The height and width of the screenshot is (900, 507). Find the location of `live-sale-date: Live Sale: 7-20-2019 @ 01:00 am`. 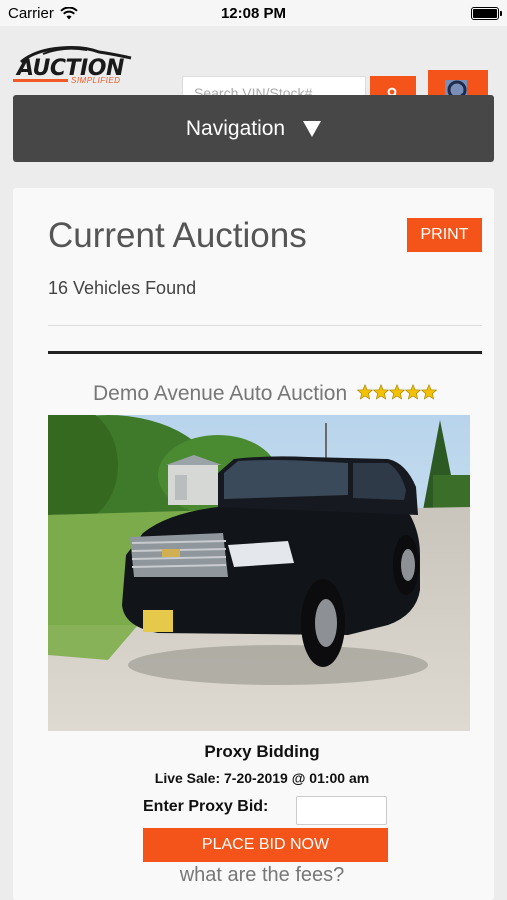

live-sale-date: Live Sale: 7-20-2019 @ 01:00 am is located at coordinates (262, 778).